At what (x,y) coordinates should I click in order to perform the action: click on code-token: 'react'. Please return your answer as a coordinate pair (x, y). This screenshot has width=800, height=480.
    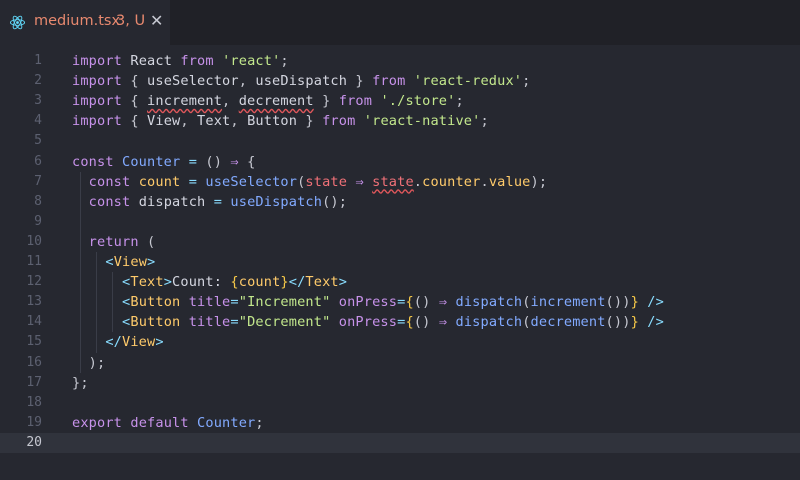
    Looking at the image, I should click on (251, 61).